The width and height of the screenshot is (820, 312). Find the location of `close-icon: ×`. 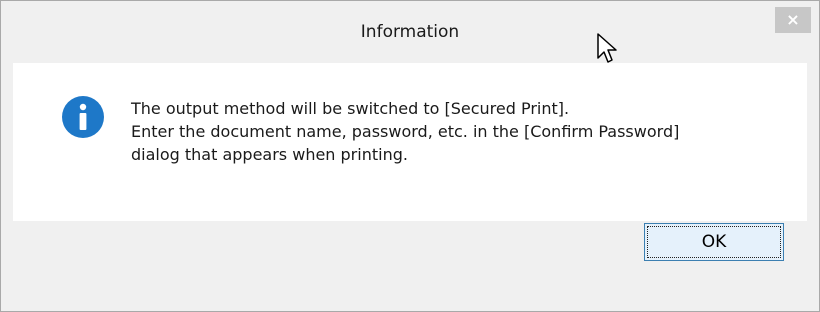

close-icon: × is located at coordinates (793, 19).